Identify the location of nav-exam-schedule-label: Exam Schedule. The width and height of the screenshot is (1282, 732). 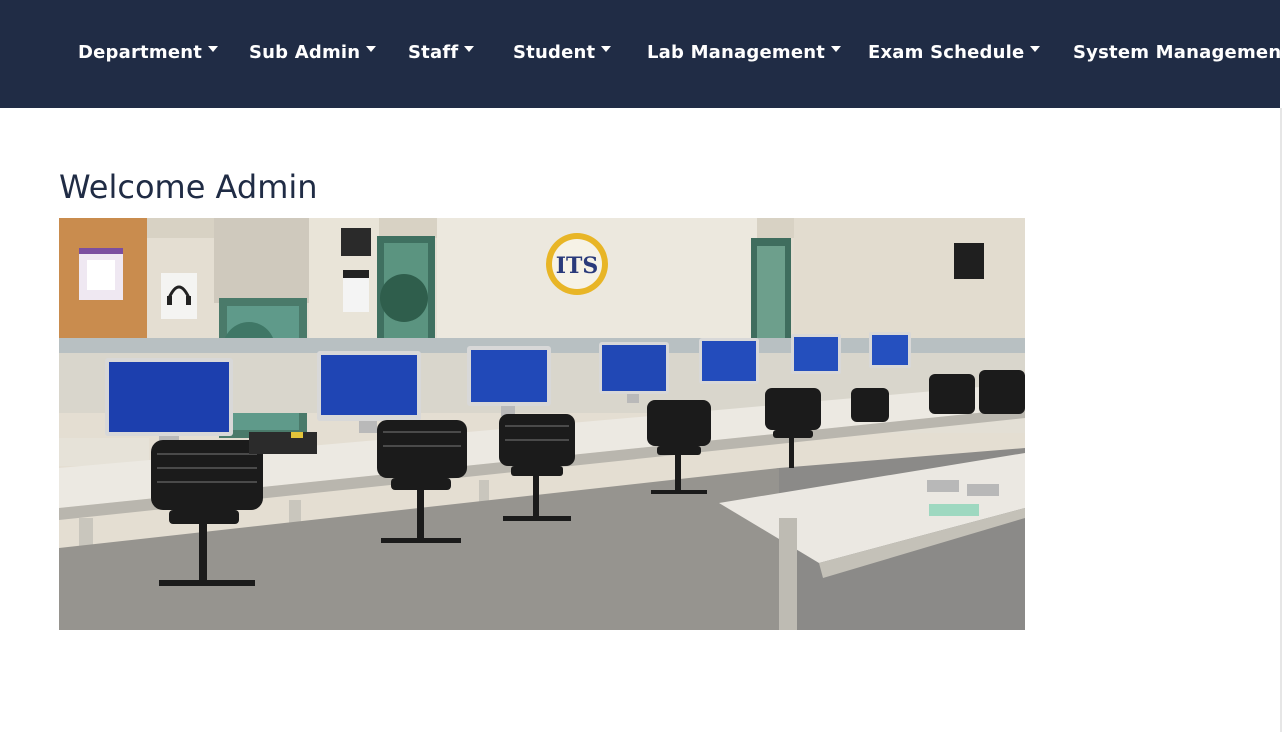
(946, 52).